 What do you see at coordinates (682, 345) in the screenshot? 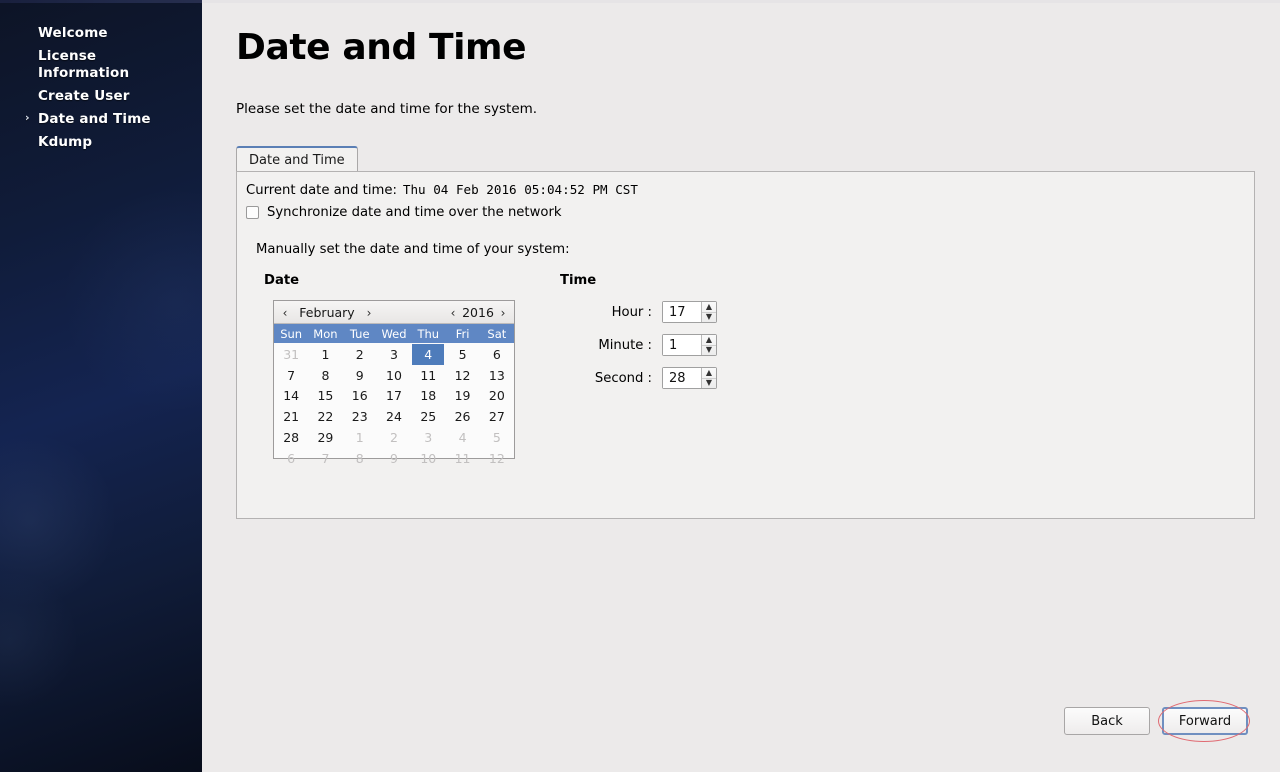
I see `minute-input: 1` at bounding box center [682, 345].